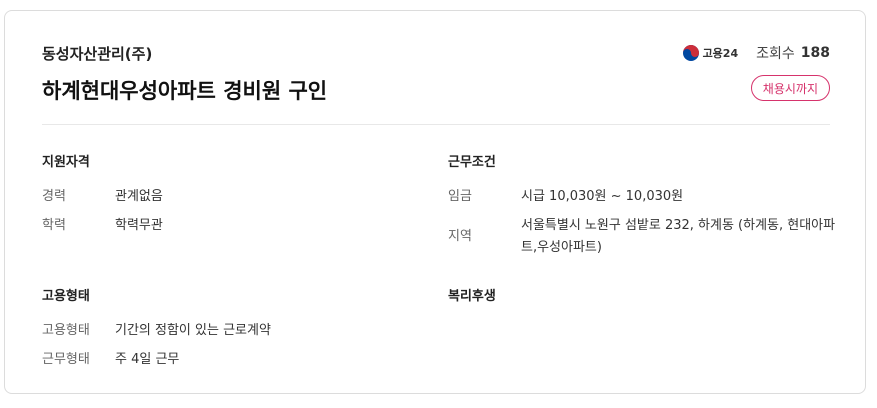 The width and height of the screenshot is (877, 408). I want to click on conditions-row-wage: 임금 시급 10,030원 ~ 10,030원, so click(643, 197).